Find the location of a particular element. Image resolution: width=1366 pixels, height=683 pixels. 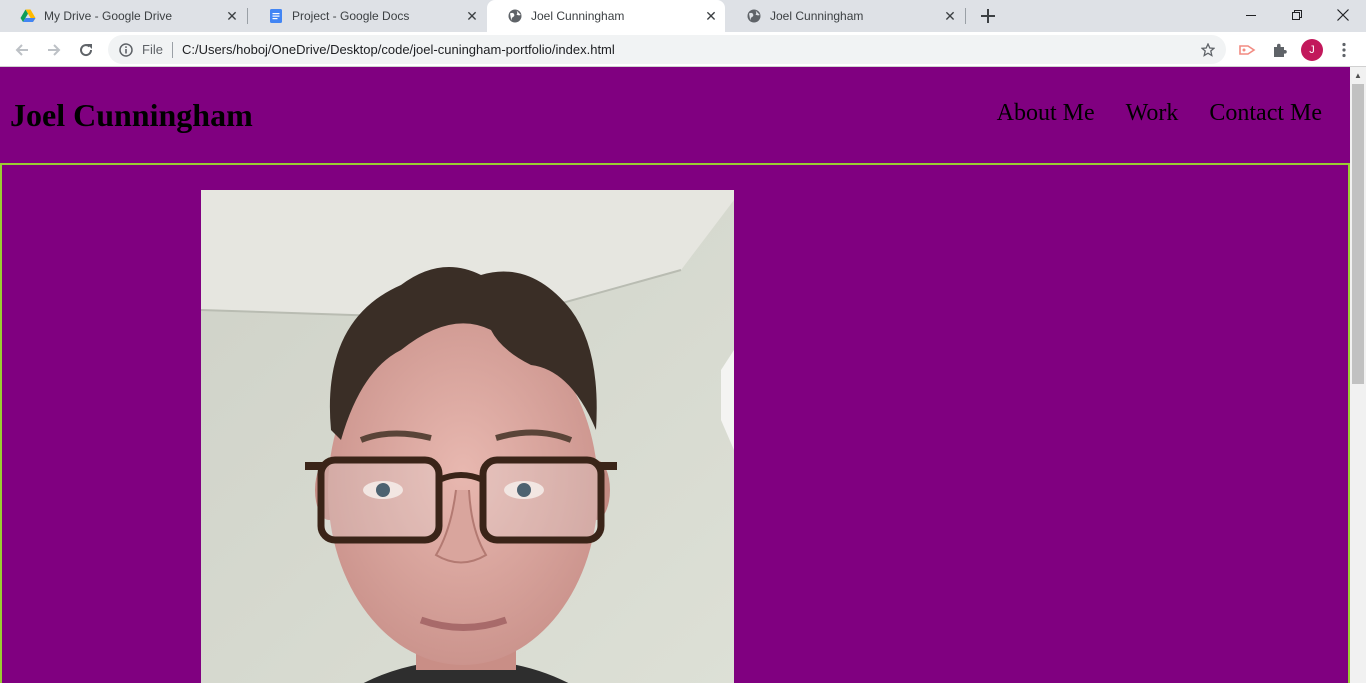

nav-contact-me: Contact Me is located at coordinates (1265, 113).